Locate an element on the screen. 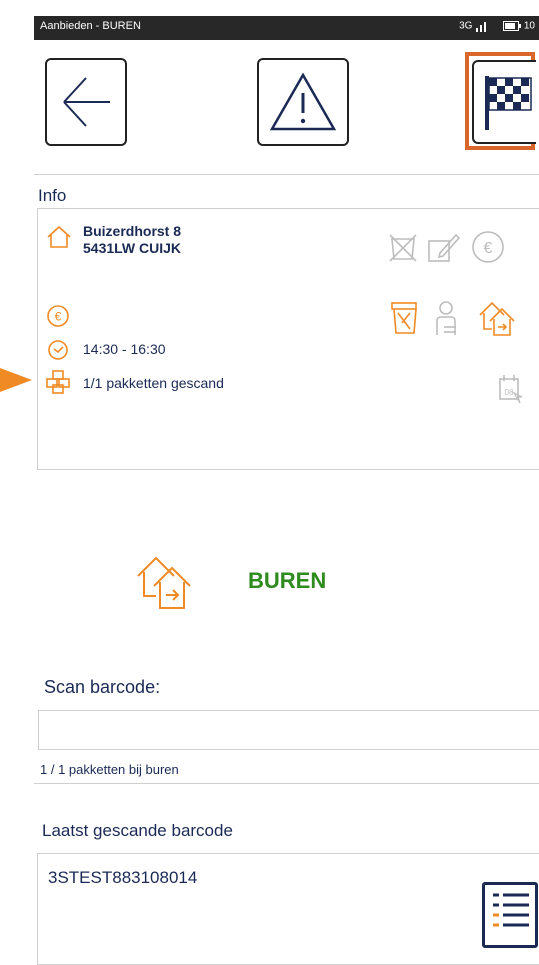 Image resolution: width=539 pixels, height=965 pixels. back-button is located at coordinates (86, 102).